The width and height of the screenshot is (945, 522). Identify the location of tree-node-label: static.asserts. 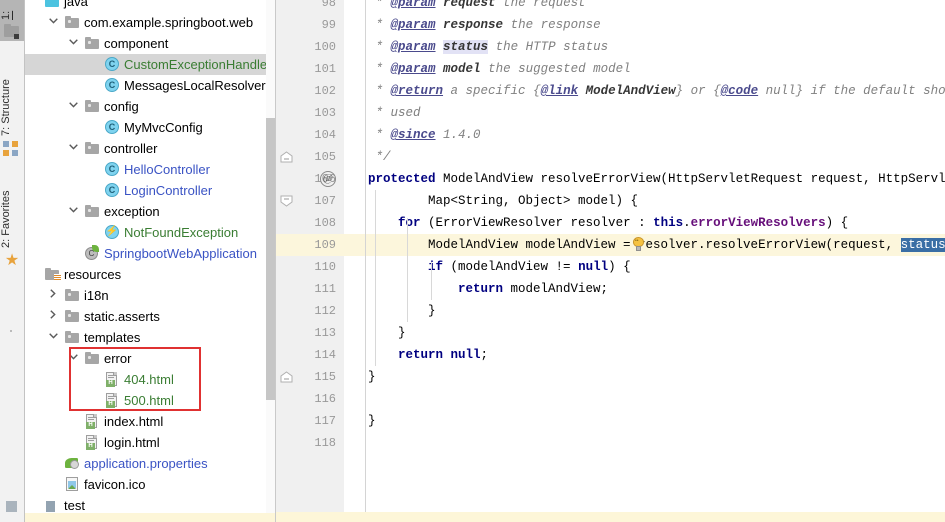
(122, 316).